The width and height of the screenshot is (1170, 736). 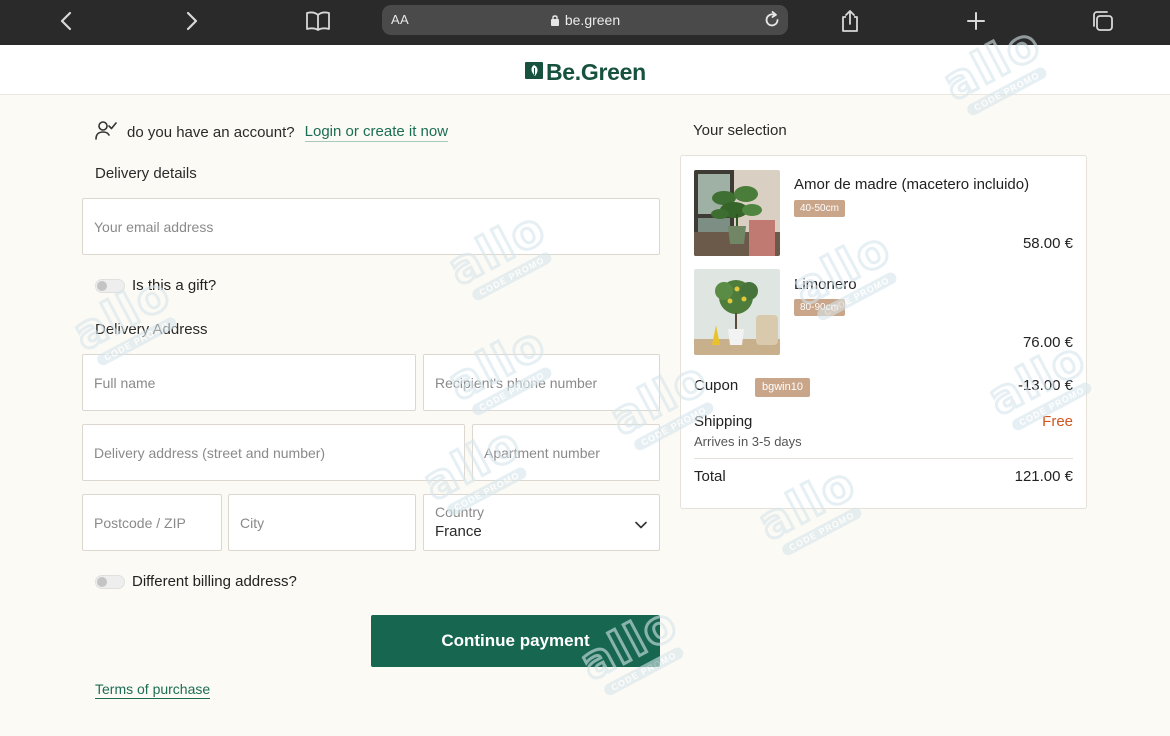 What do you see at coordinates (819, 307) in the screenshot?
I see `size-badge: 80-90cm` at bounding box center [819, 307].